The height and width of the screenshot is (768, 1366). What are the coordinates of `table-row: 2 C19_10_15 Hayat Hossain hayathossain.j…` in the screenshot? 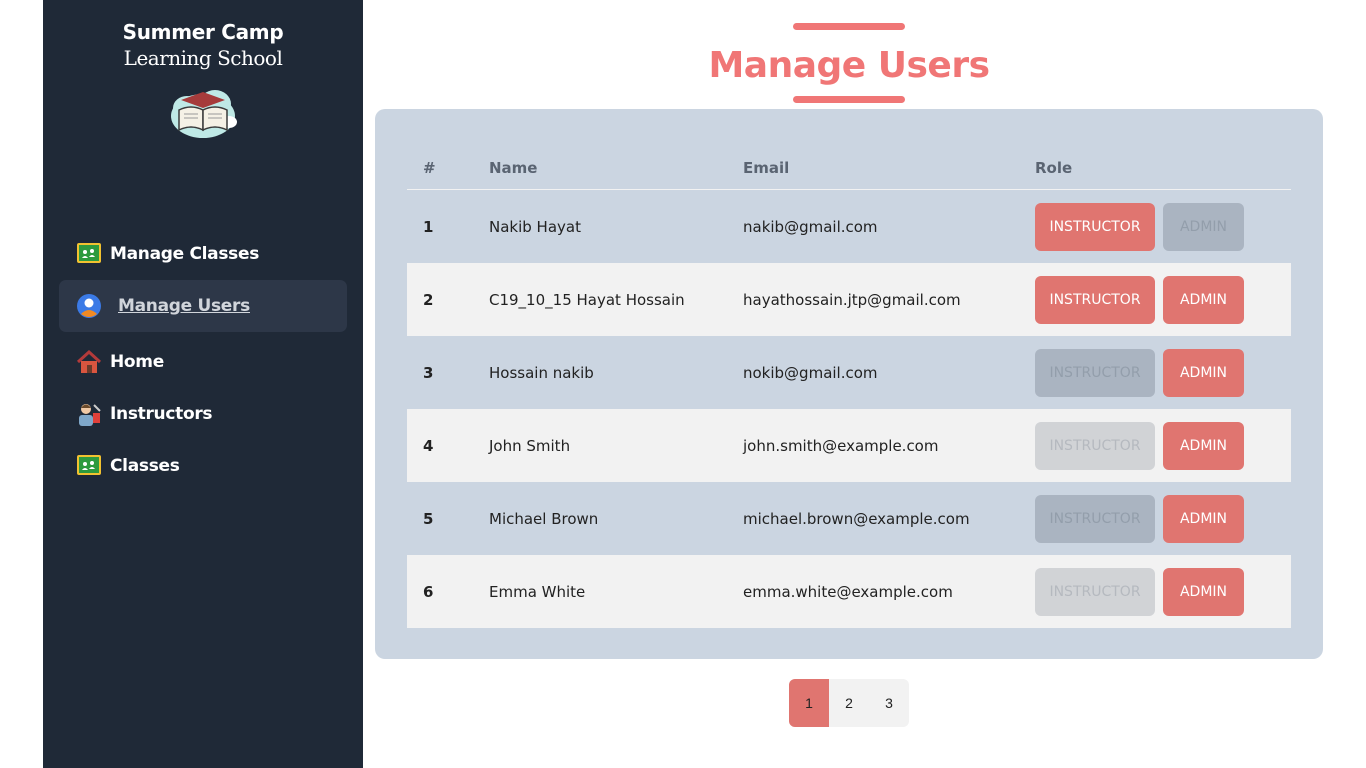 It's located at (849, 299).